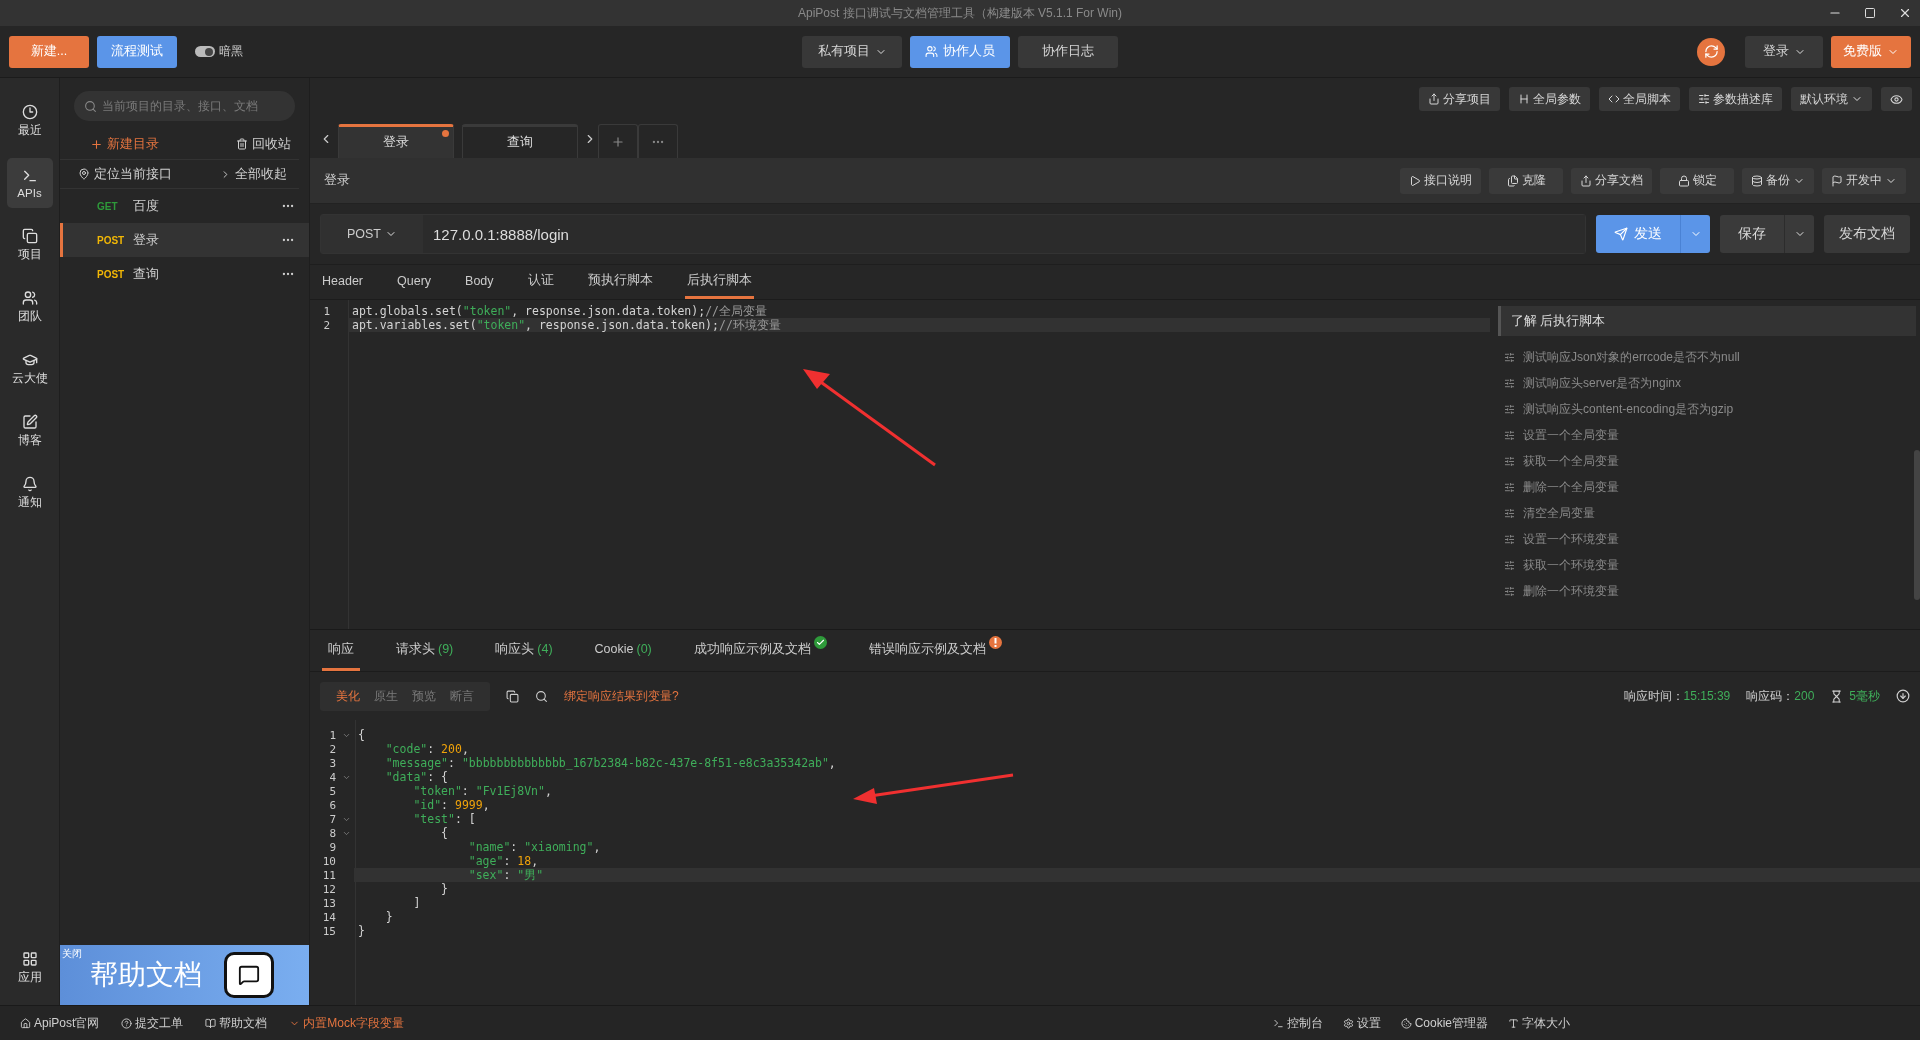  Describe the element at coordinates (1539, 1023) in the screenshot. I see `status-link: 字体大小` at that location.